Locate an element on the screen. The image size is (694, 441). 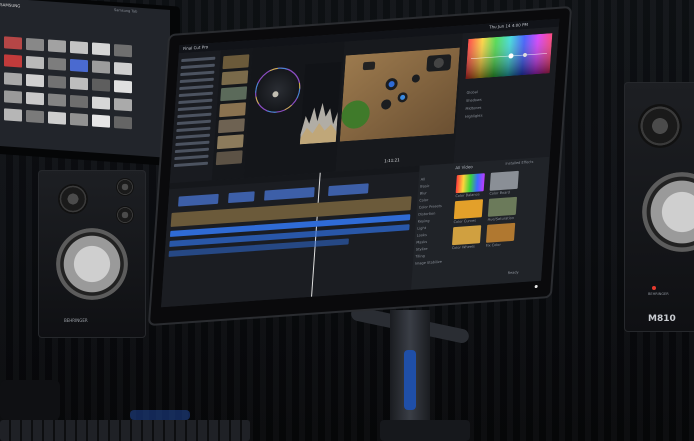
color-board is located at coordinates (509, 56).